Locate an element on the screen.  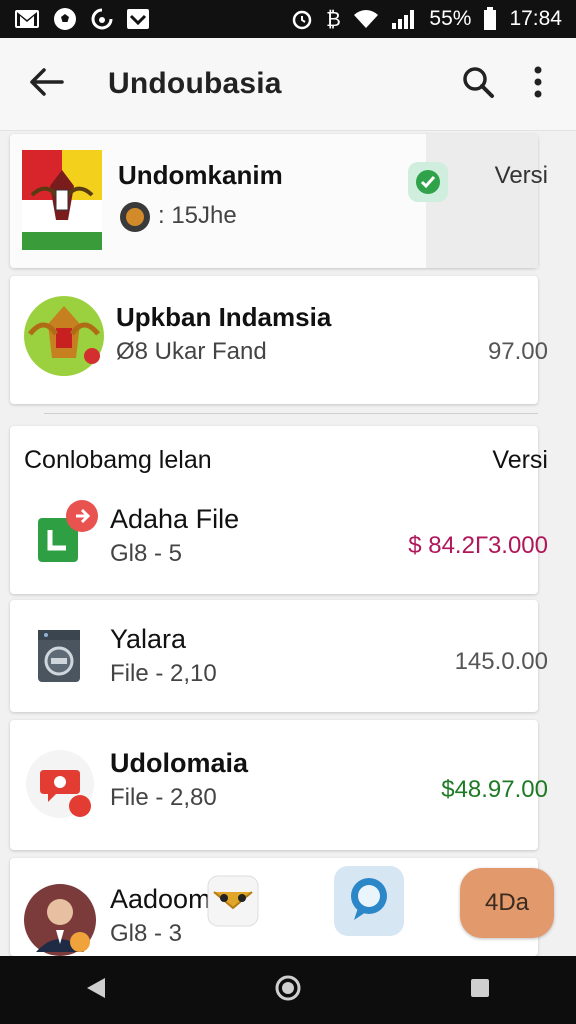
card-title: Upkban Indamsia is located at coordinates (224, 317).